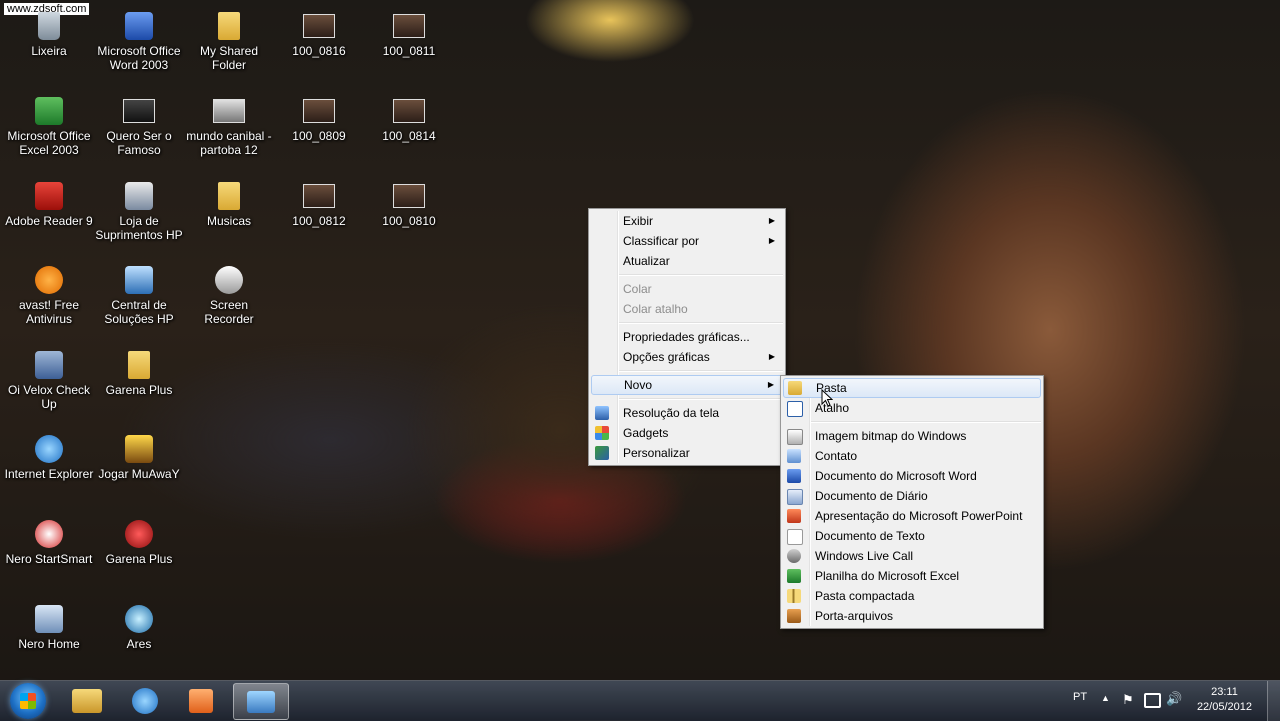 The height and width of the screenshot is (721, 1280). I want to click on word-doc-icon, so click(794, 476).